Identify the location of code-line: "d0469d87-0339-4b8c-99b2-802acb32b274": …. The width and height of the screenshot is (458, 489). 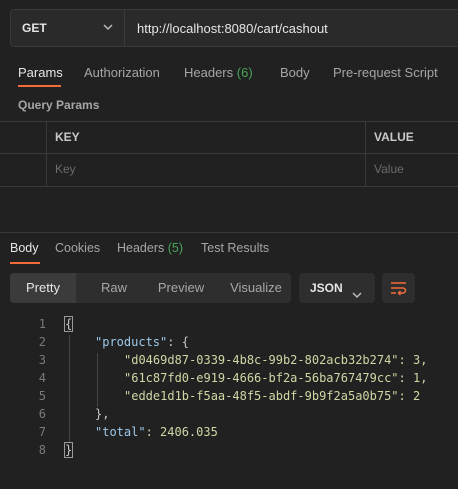
(275, 360).